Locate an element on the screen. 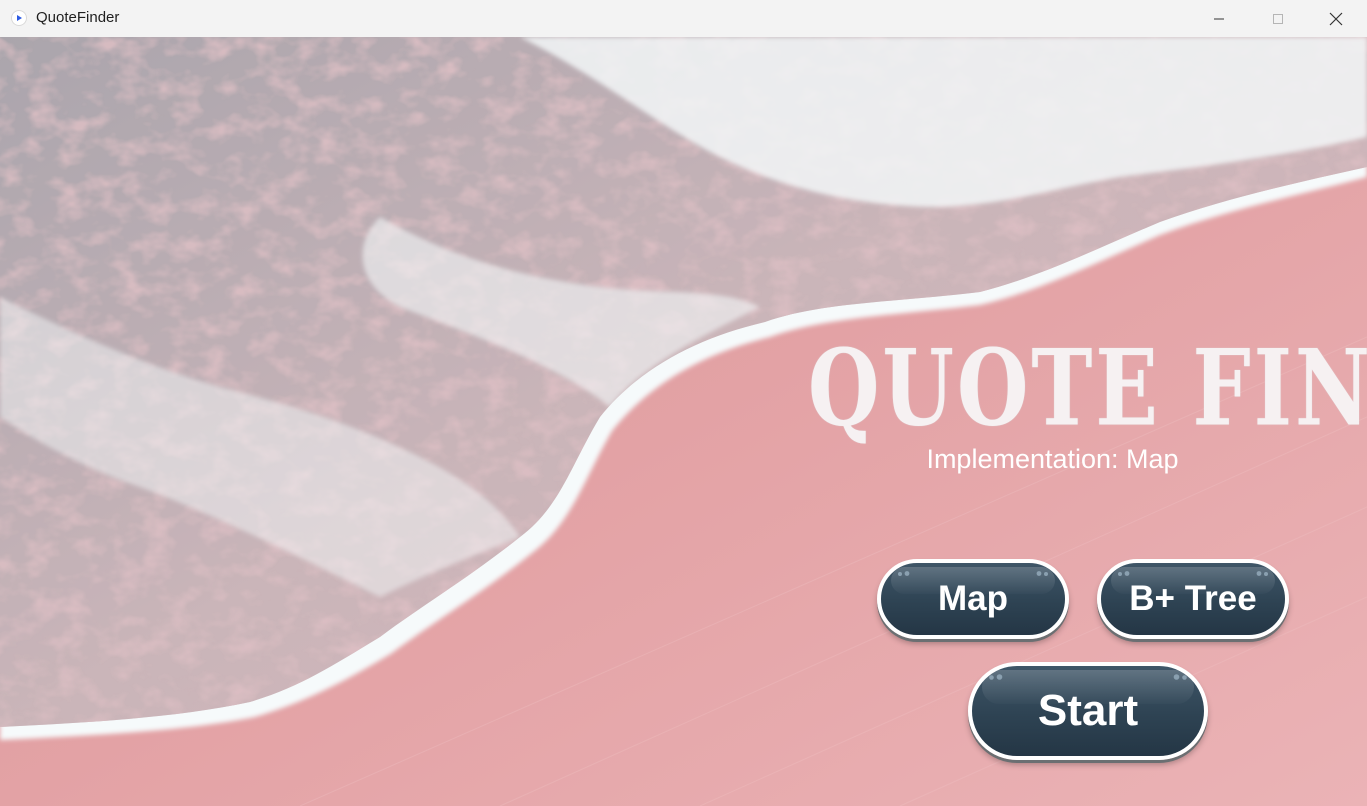 This screenshot has width=1367, height=806. start-button: Start is located at coordinates (1088, 711).